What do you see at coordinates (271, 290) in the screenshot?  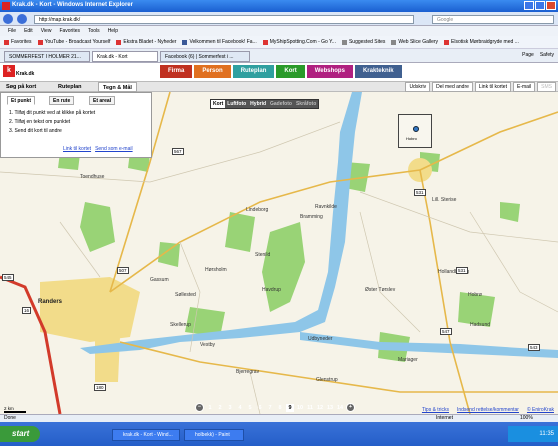 I see `place-label: Havdrup` at bounding box center [271, 290].